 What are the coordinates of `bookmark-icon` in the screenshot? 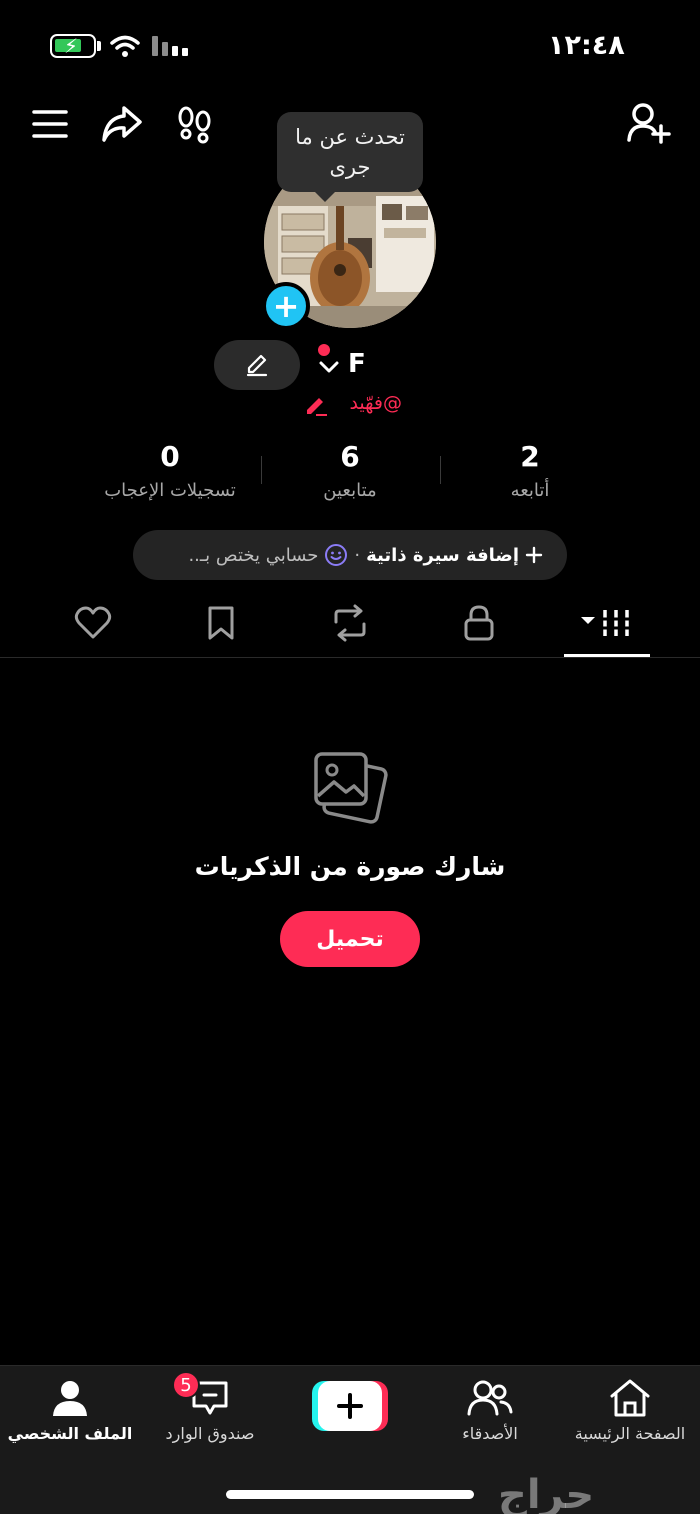 It's located at (221, 623).